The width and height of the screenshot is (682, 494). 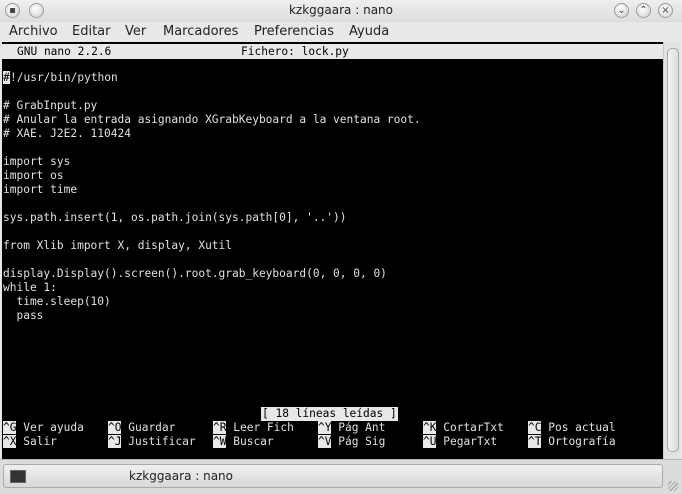 I want to click on resize-grip-icon, so click(x=673, y=486).